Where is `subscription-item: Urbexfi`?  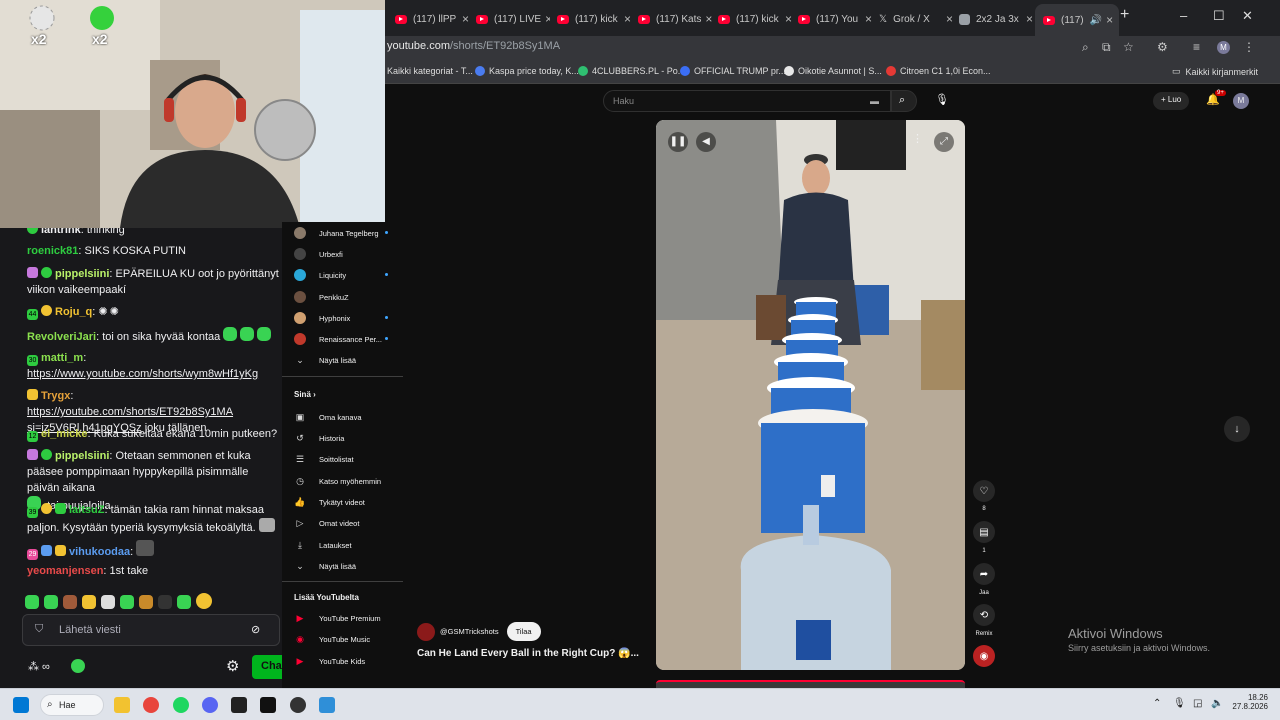 subscription-item: Urbexfi is located at coordinates (318, 254).